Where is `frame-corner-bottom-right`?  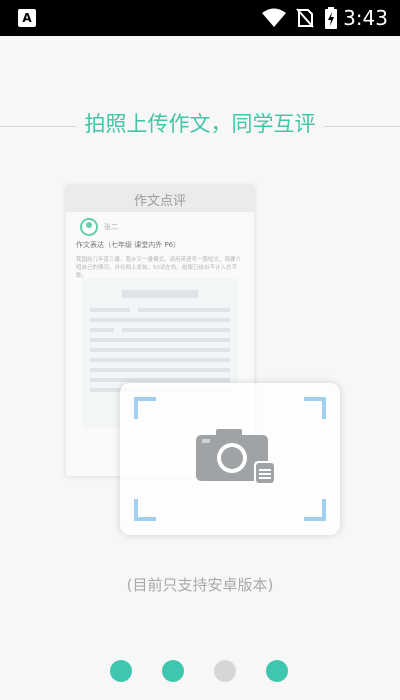 frame-corner-bottom-right is located at coordinates (315, 510).